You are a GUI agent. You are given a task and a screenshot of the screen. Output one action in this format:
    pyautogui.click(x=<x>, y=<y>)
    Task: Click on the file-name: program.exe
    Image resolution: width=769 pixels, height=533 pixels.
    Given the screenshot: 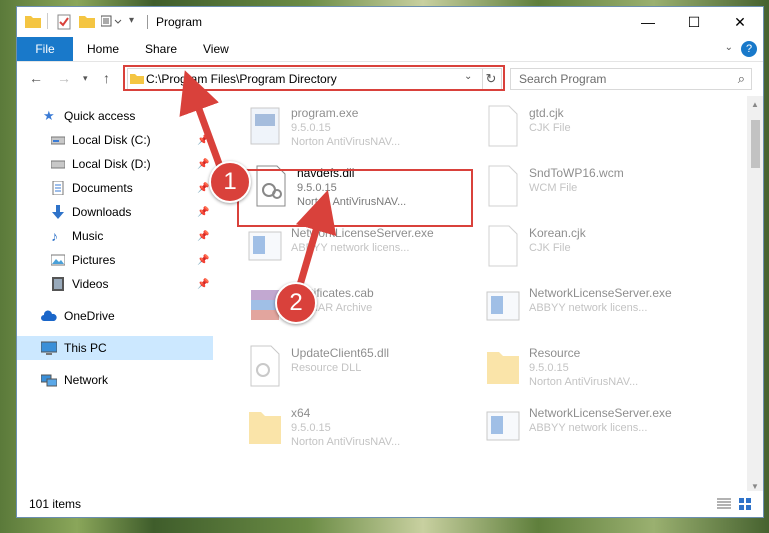 What is the action you would take?
    pyautogui.click(x=325, y=113)
    